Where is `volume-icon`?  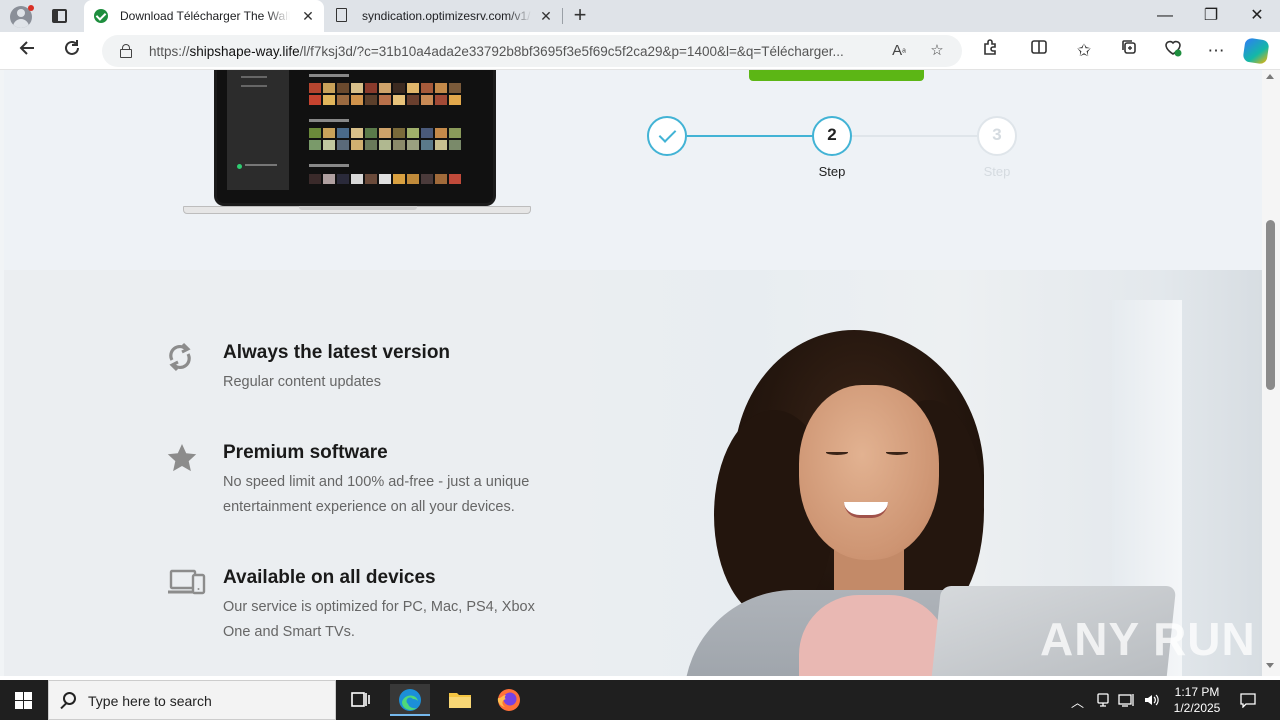
volume-icon is located at coordinates (1152, 701).